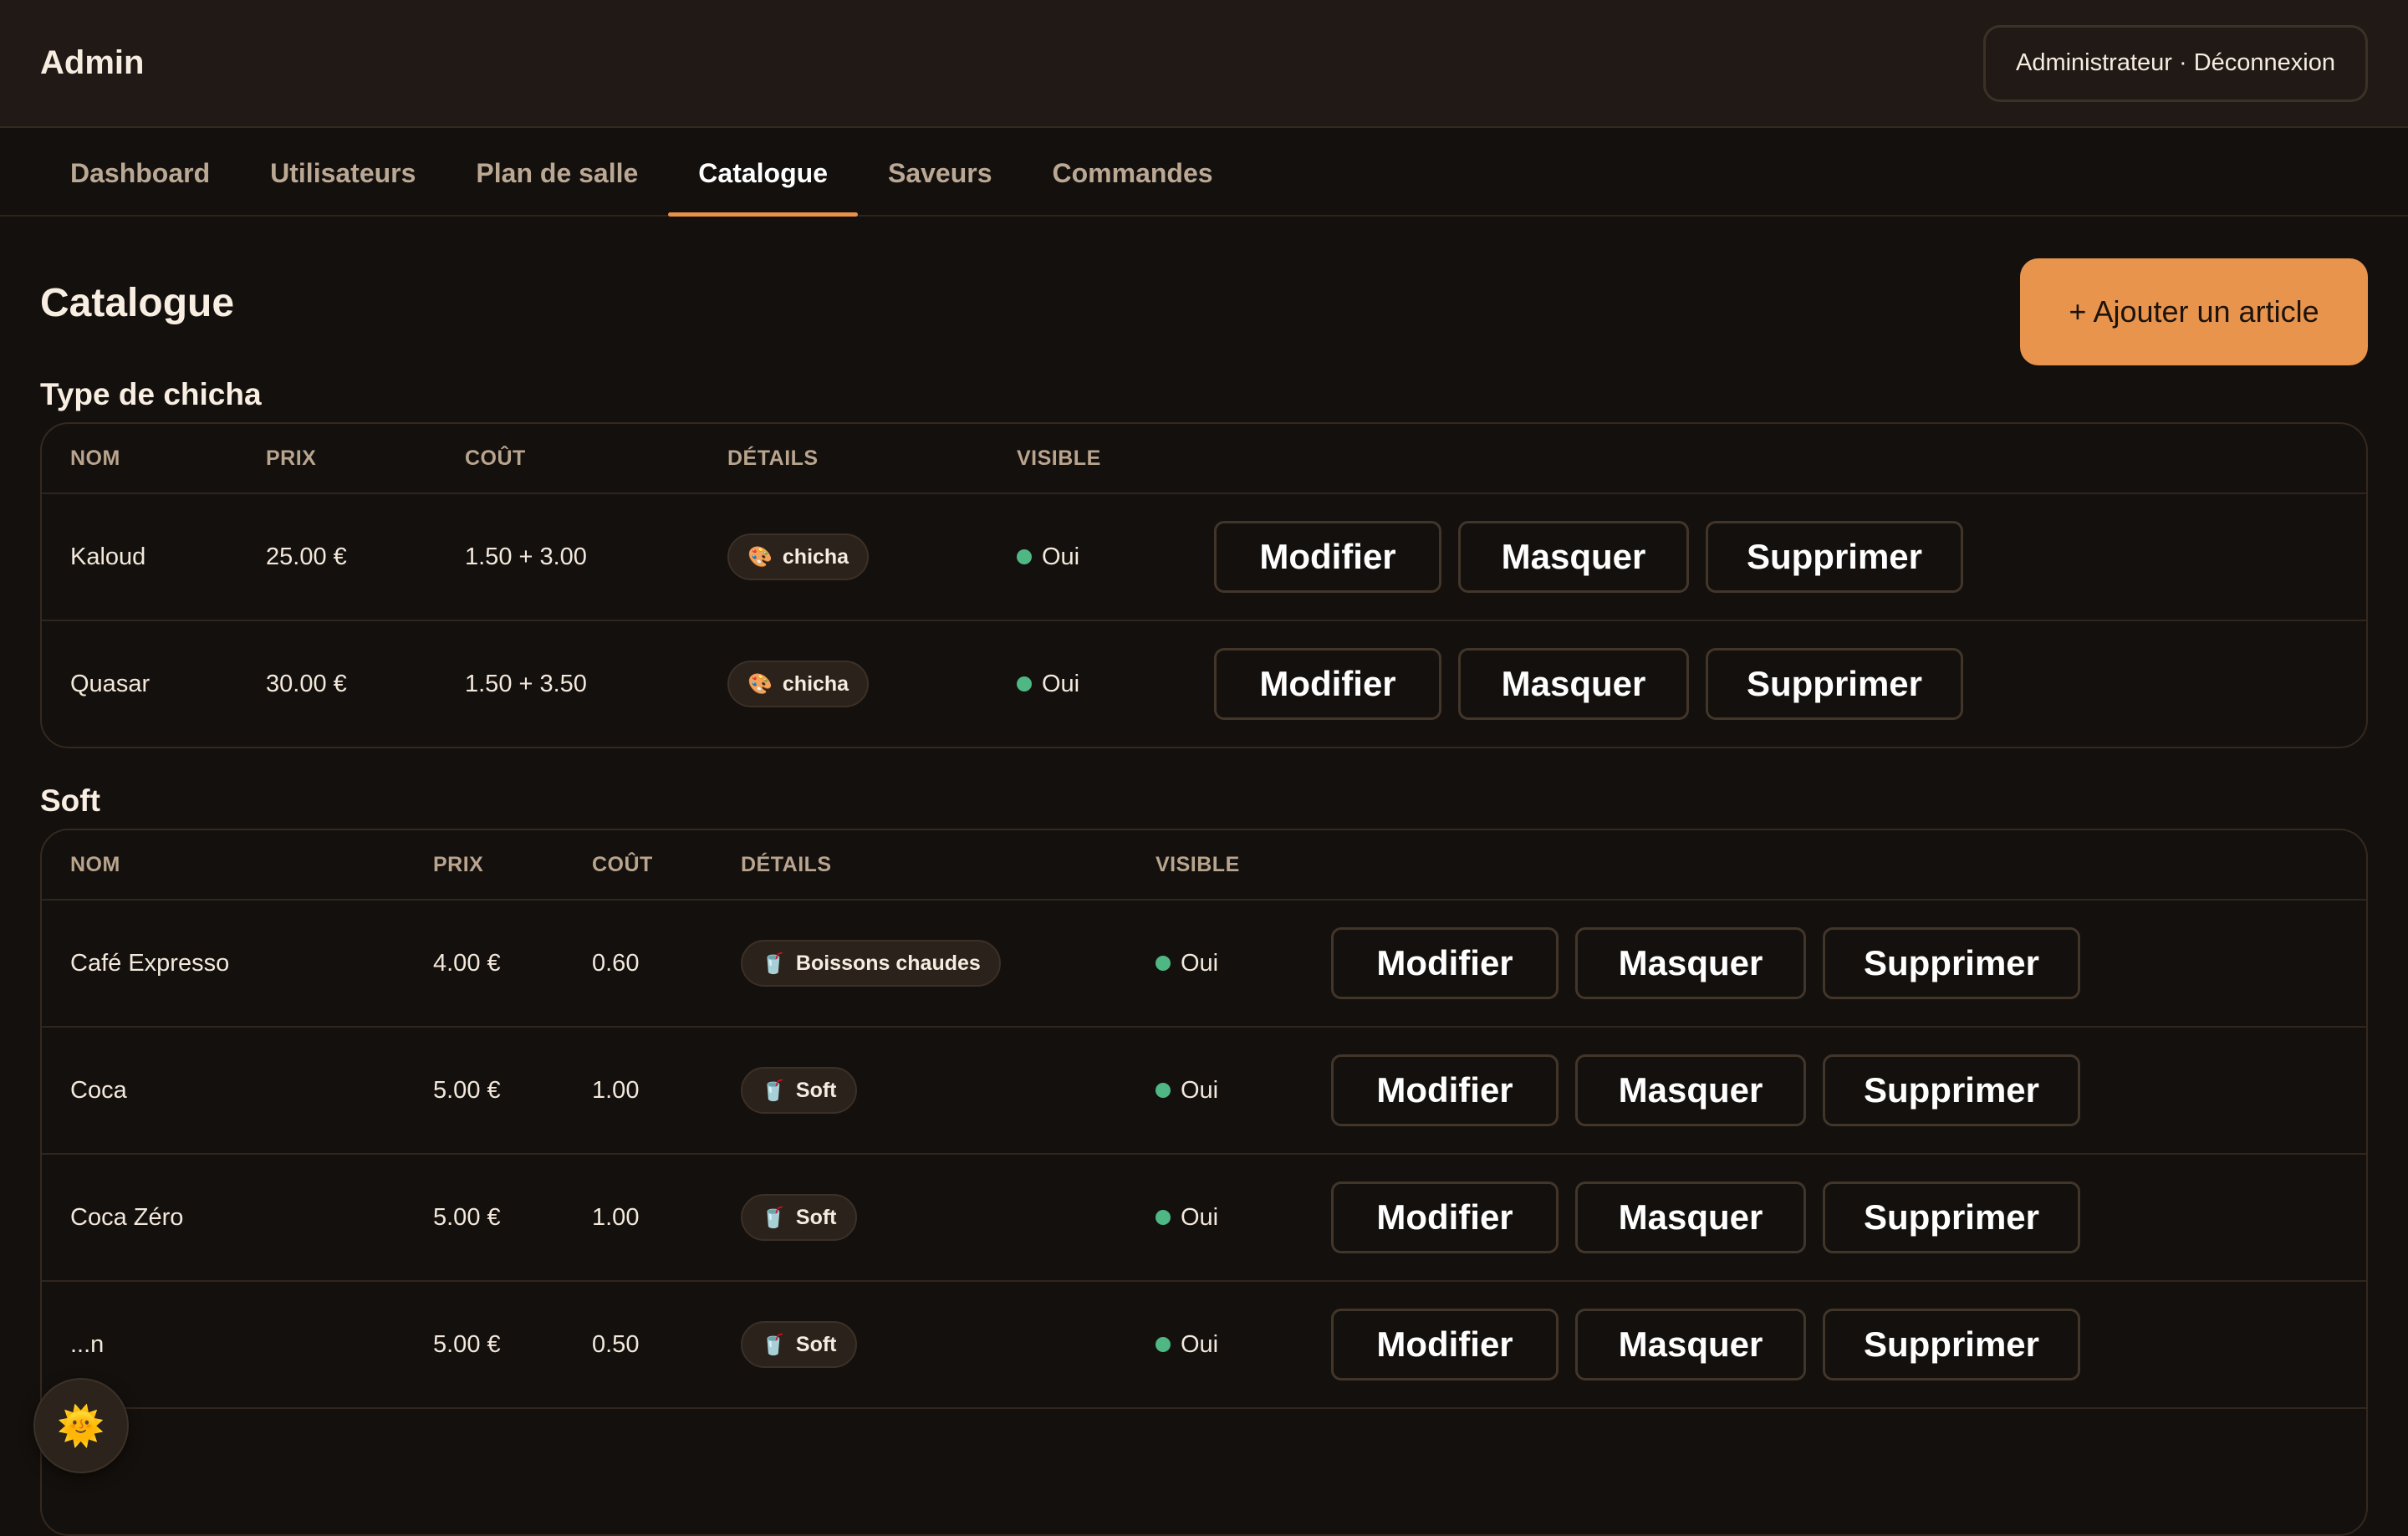 The image size is (2408, 1536). What do you see at coordinates (763, 174) in the screenshot?
I see `tab-catalogue: Catalogue` at bounding box center [763, 174].